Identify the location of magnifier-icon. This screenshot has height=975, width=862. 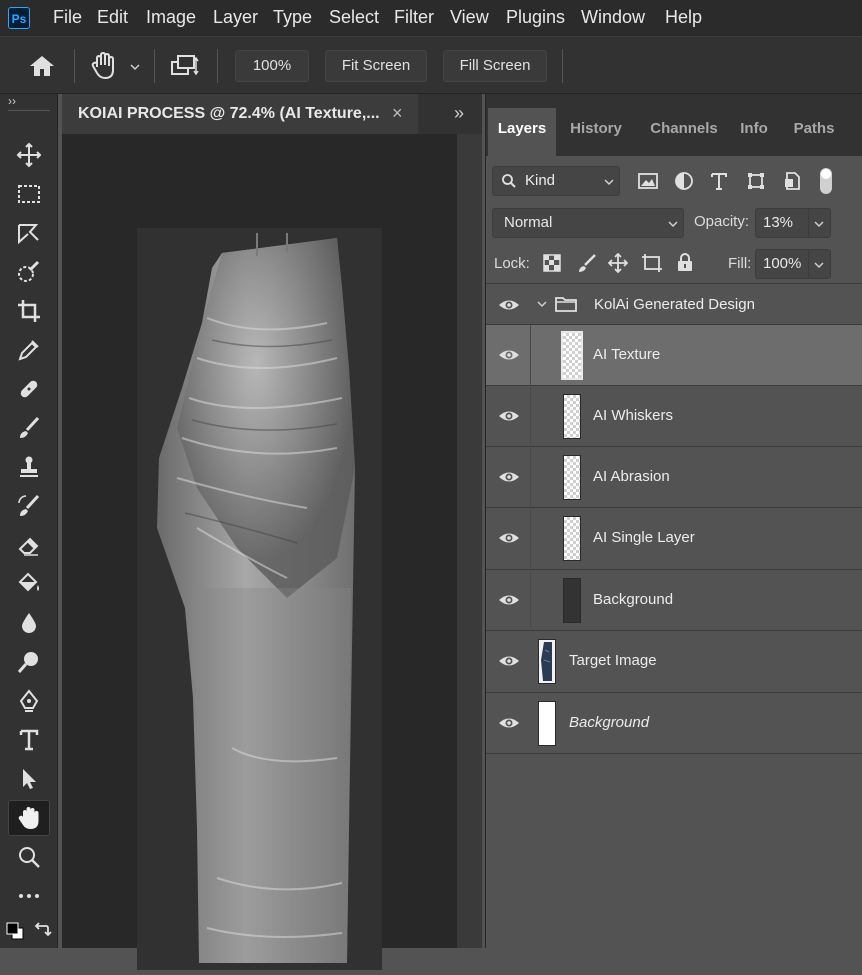
(29, 857).